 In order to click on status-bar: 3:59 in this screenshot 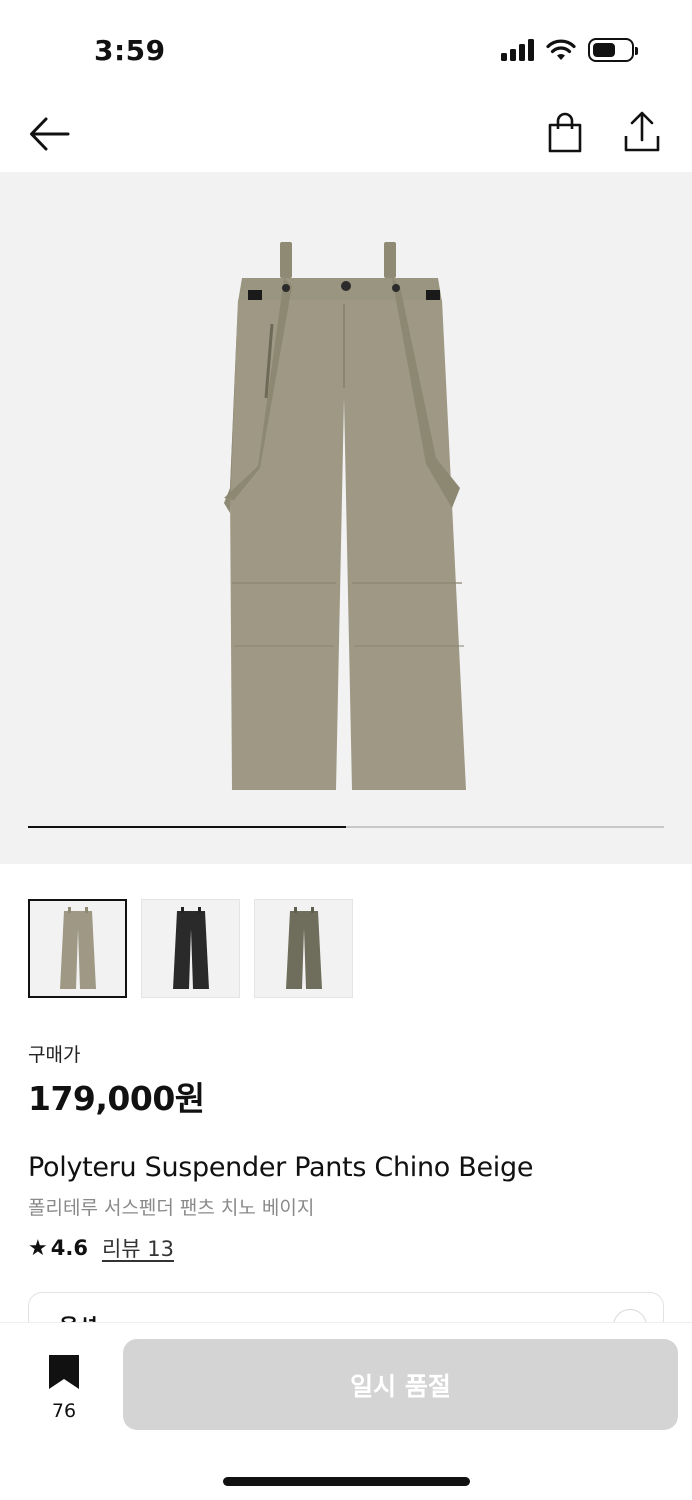, I will do `click(346, 50)`.